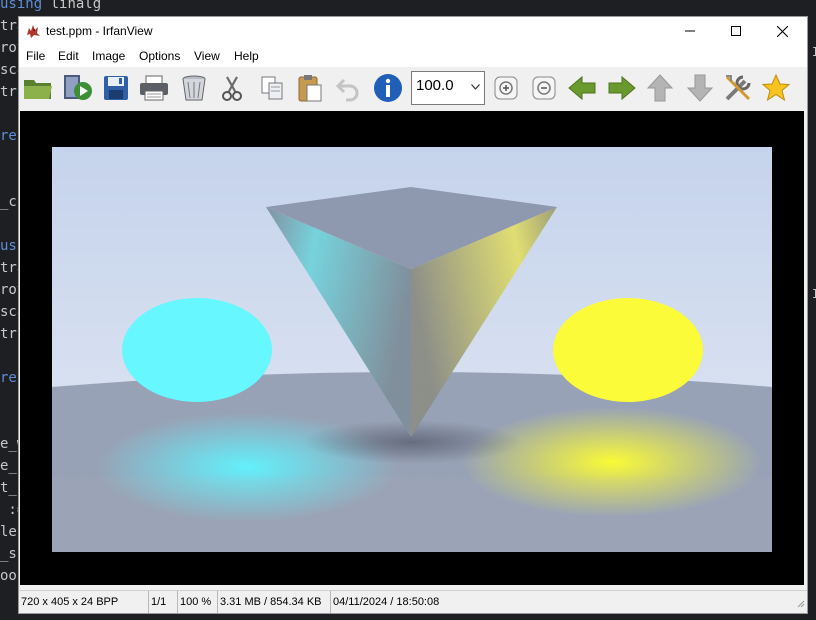 The height and width of the screenshot is (620, 816). What do you see at coordinates (207, 56) in the screenshot?
I see `menu-view: View` at bounding box center [207, 56].